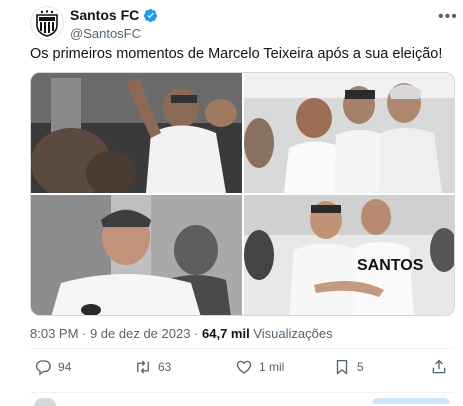 The width and height of the screenshot is (463, 406). Describe the element at coordinates (65, 367) in the screenshot. I see `reply-count: 94` at that location.